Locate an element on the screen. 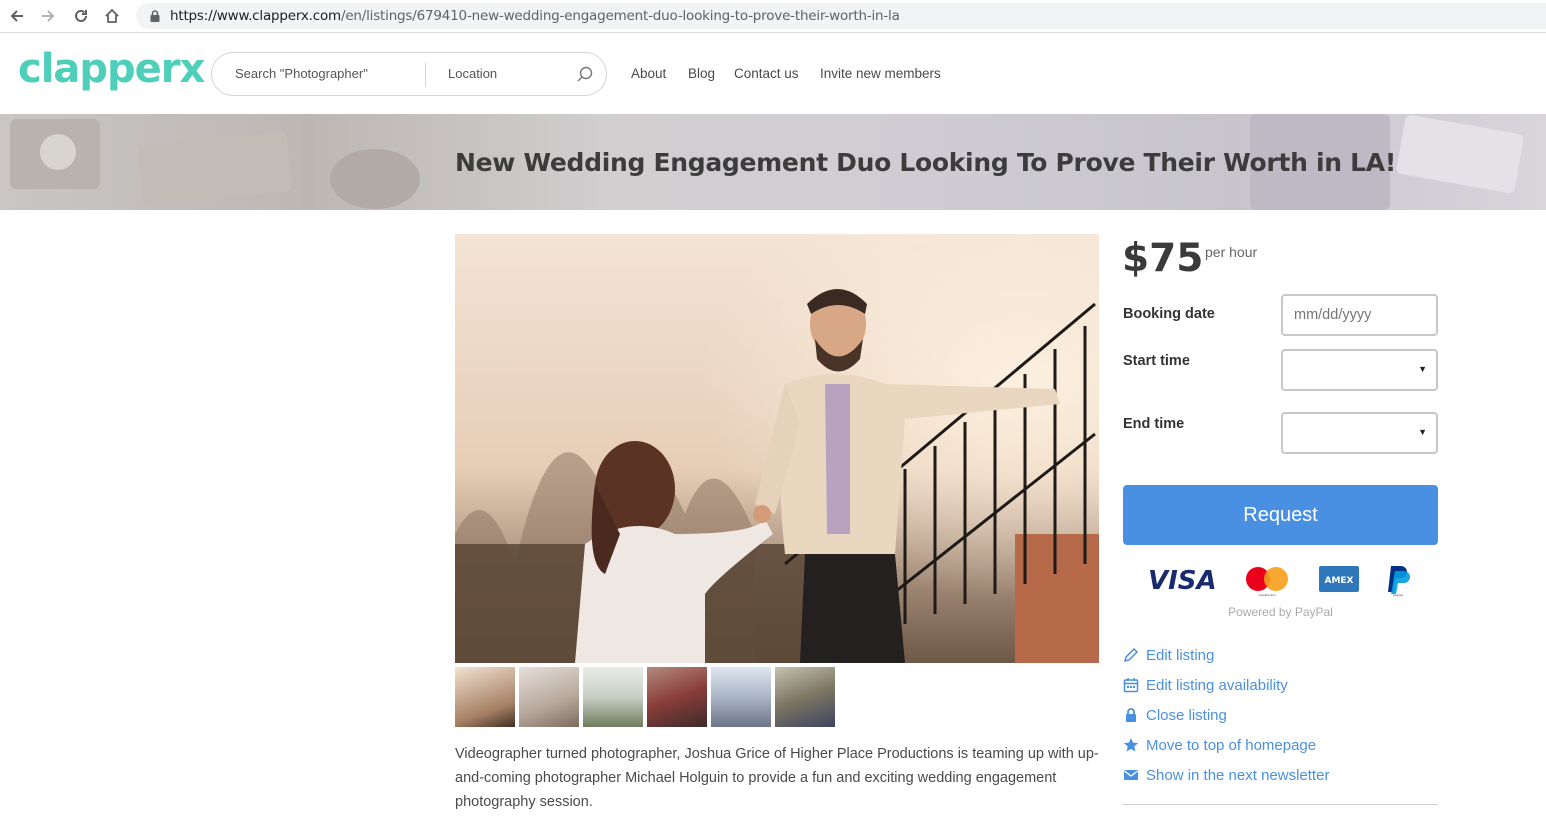 This screenshot has width=1546, height=816. search-bar: Search "Photographer" Location is located at coordinates (409, 74).